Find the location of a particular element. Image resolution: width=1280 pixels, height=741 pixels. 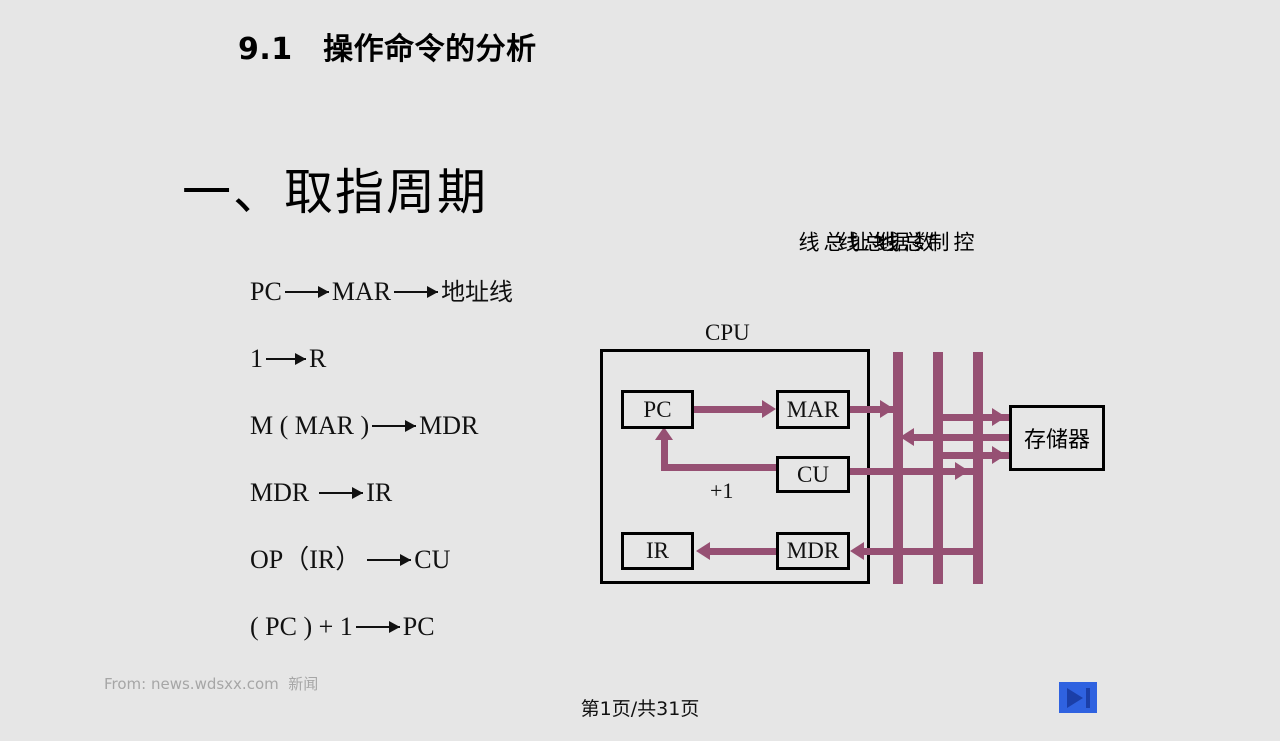

unit-box-mar: MAR is located at coordinates (813, 409).